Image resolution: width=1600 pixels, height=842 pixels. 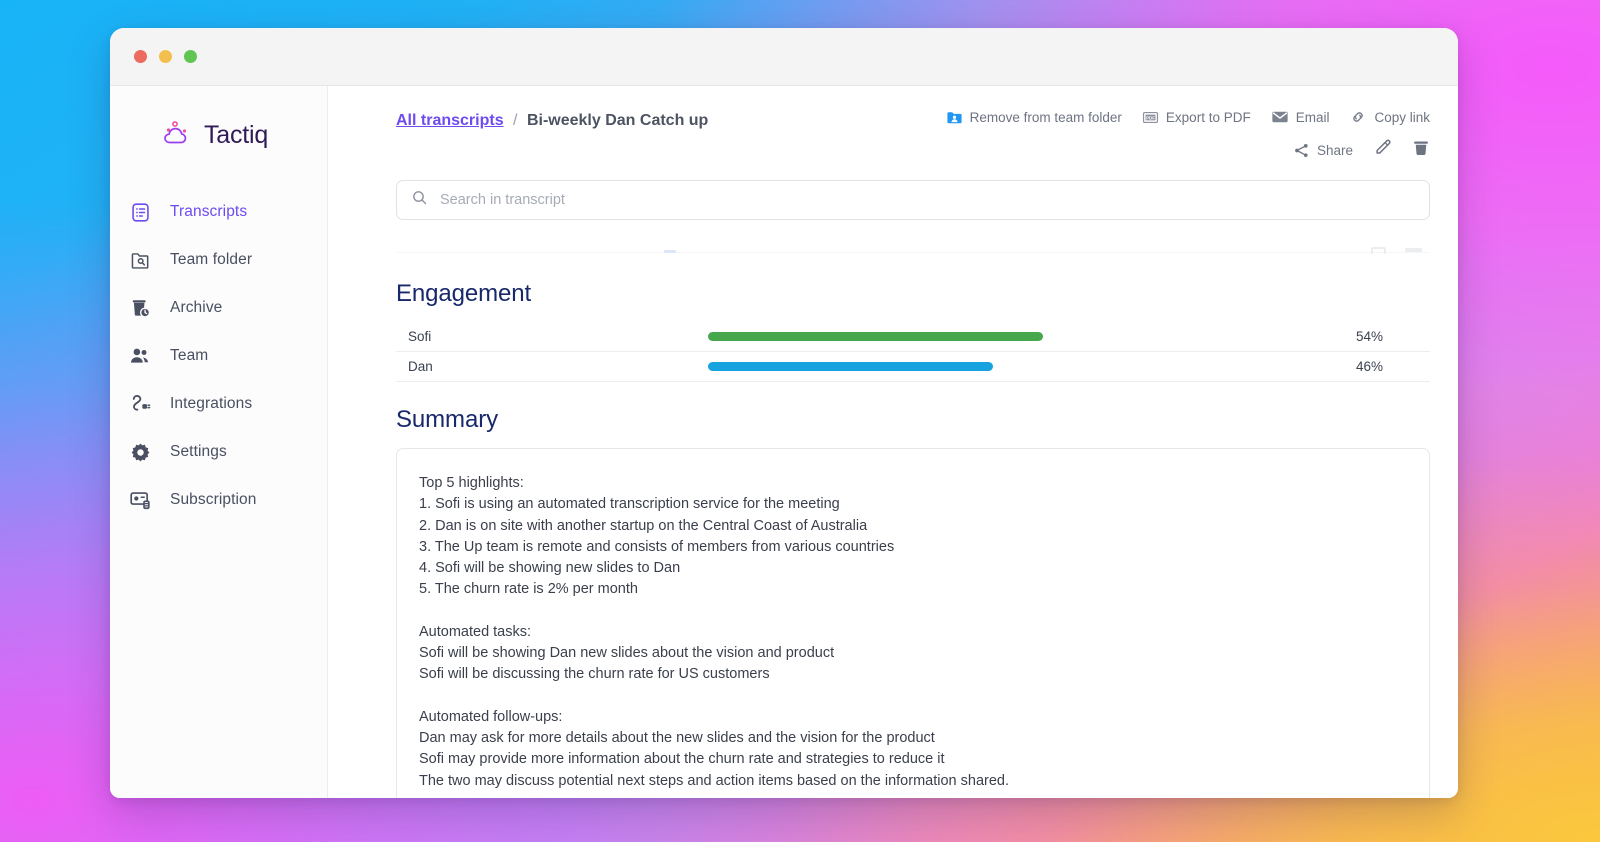 What do you see at coordinates (913, 135) in the screenshot?
I see `content-topbar: All transcripts / Bi-weekly Dan Catch up` at bounding box center [913, 135].